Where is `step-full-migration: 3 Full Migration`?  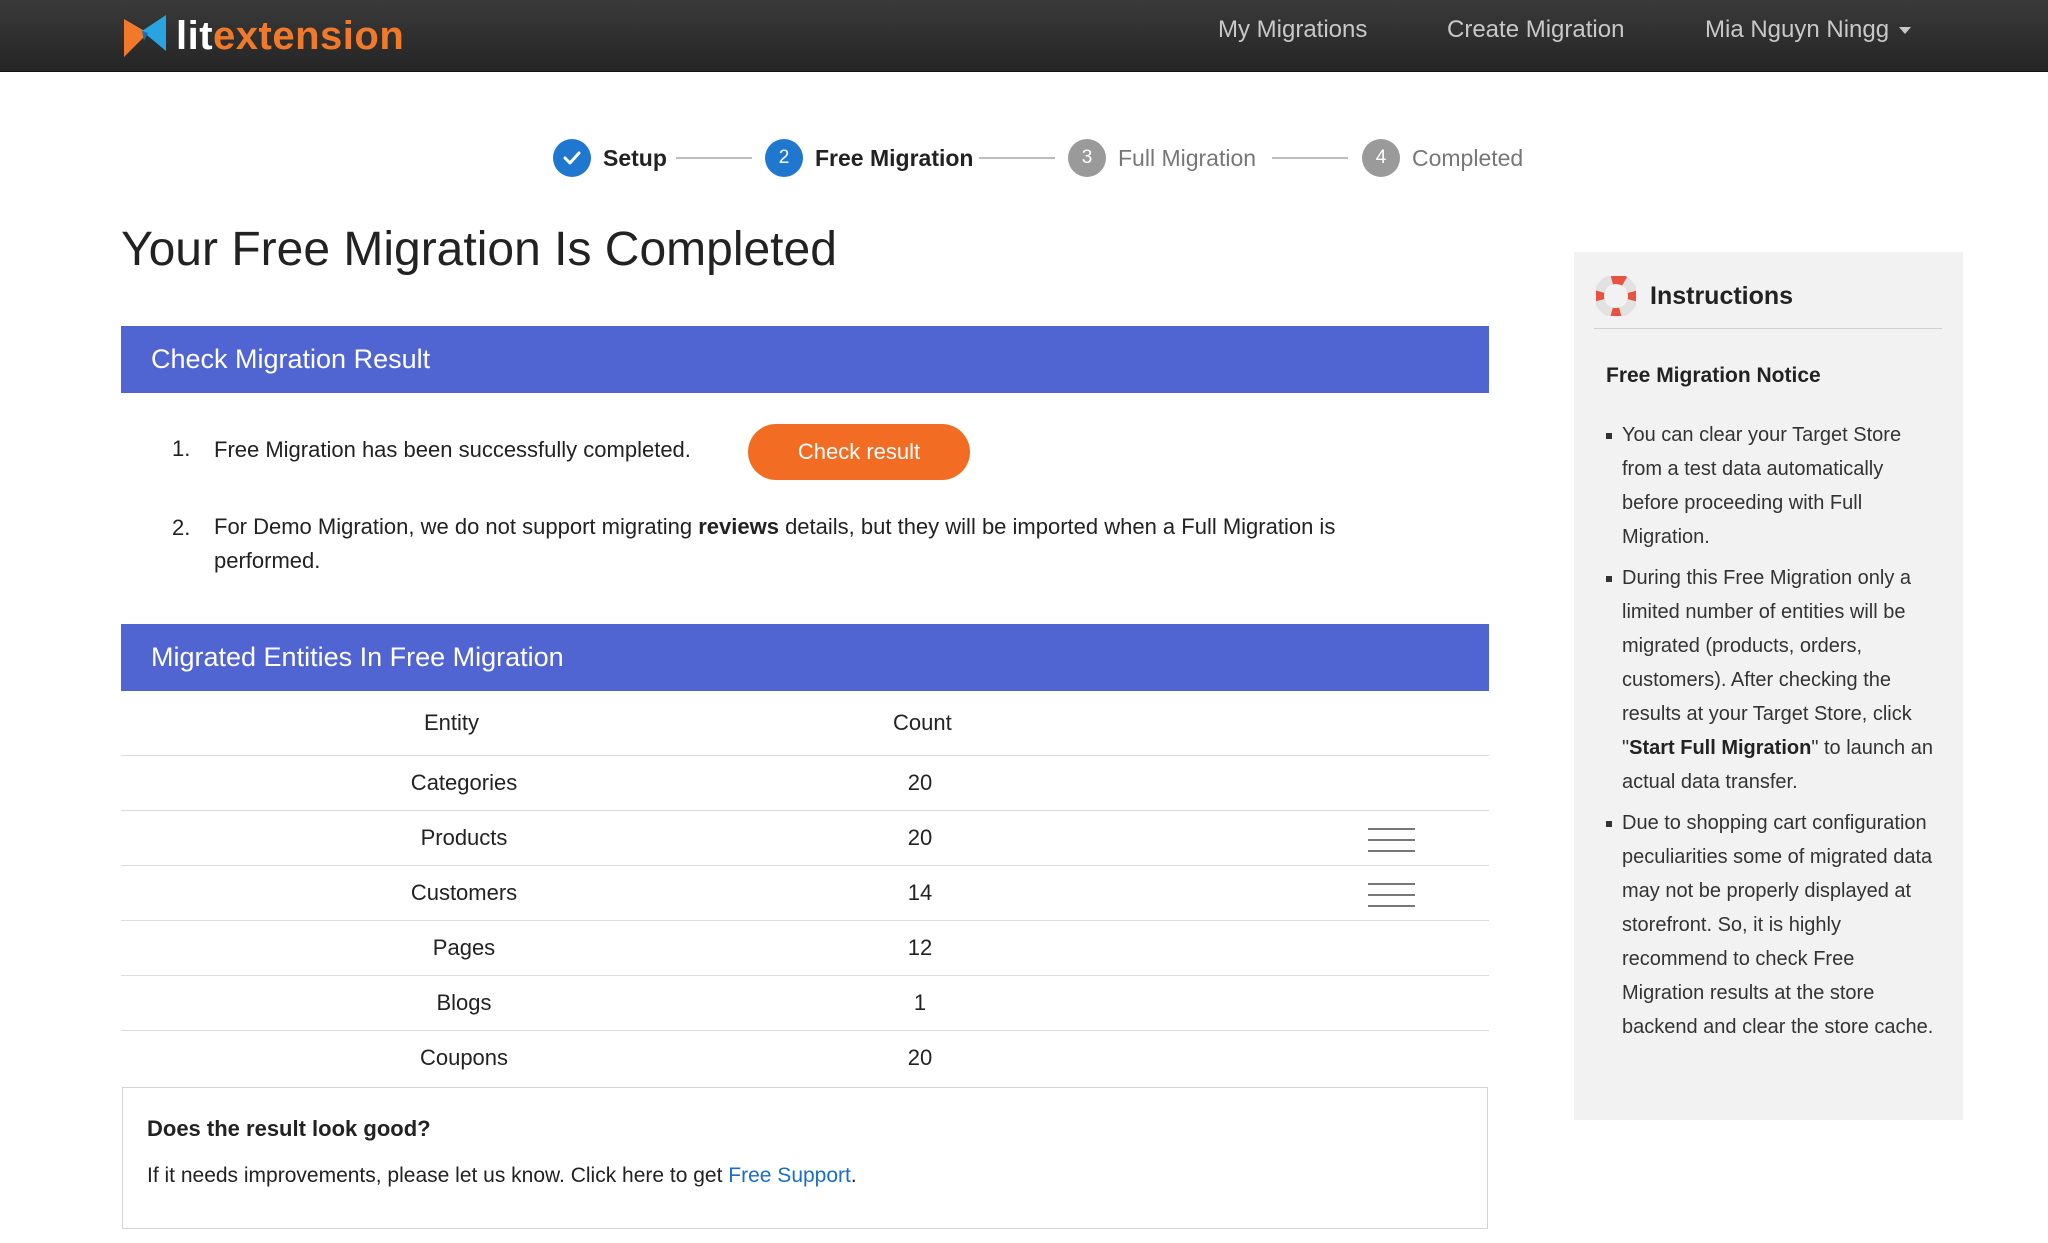 step-full-migration: 3 Full Migration is located at coordinates (1162, 158).